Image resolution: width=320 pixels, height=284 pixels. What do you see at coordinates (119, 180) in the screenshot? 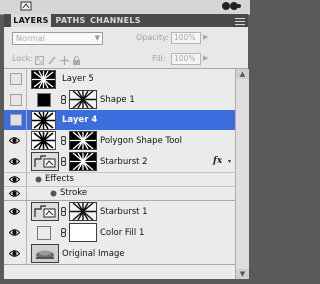
I see `layer-effects-row: Effects` at bounding box center [119, 180].